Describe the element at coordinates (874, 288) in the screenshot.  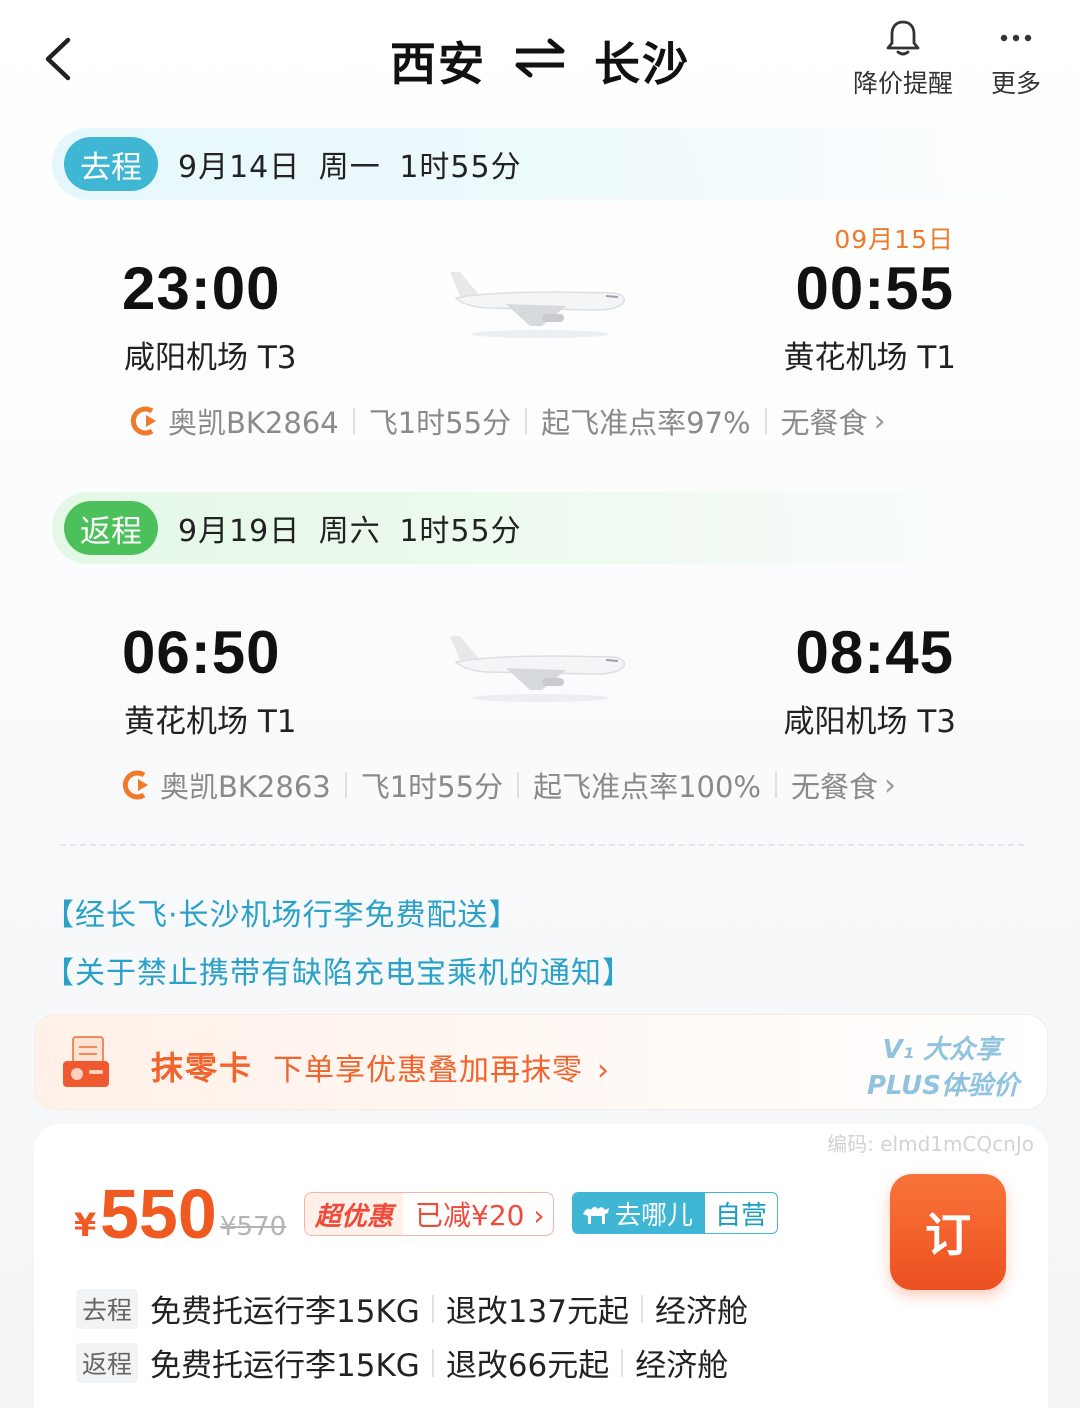
I see `arrival-time: 00:55` at that location.